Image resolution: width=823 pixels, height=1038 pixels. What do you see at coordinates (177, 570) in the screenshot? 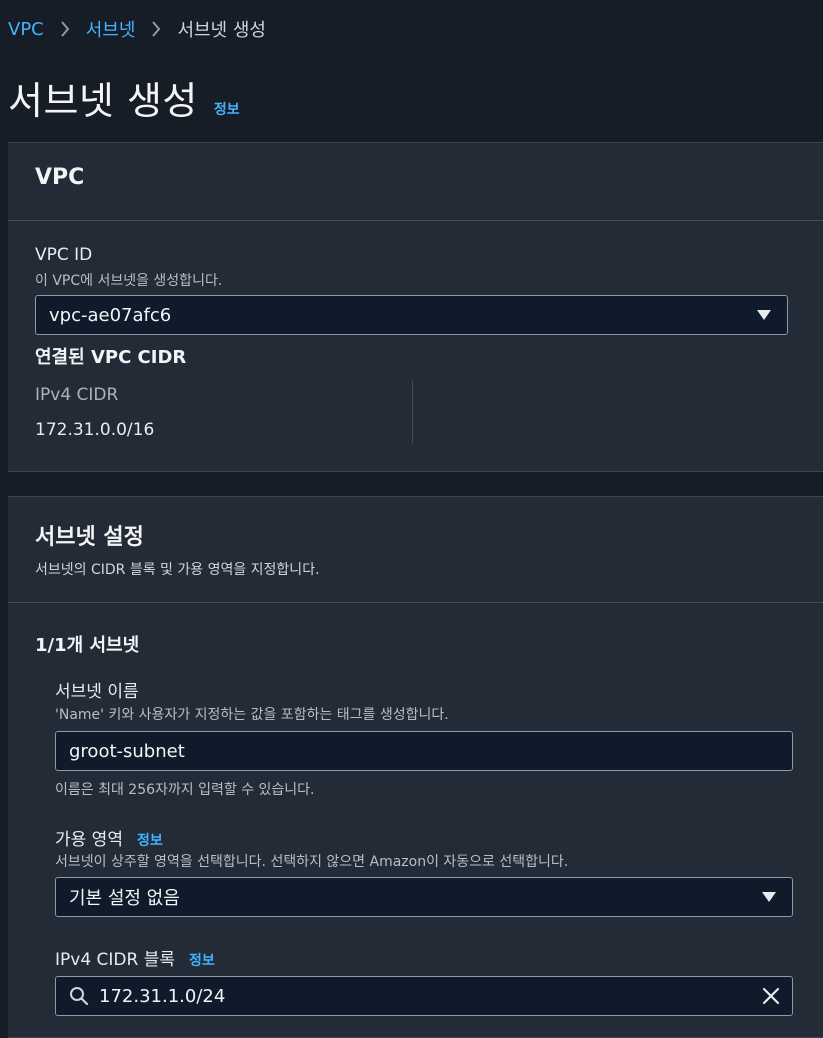
I see `subnet-settings-description: 서브넷의 CIDR 블록 및 가용 영역을 지정합니다.` at bounding box center [177, 570].